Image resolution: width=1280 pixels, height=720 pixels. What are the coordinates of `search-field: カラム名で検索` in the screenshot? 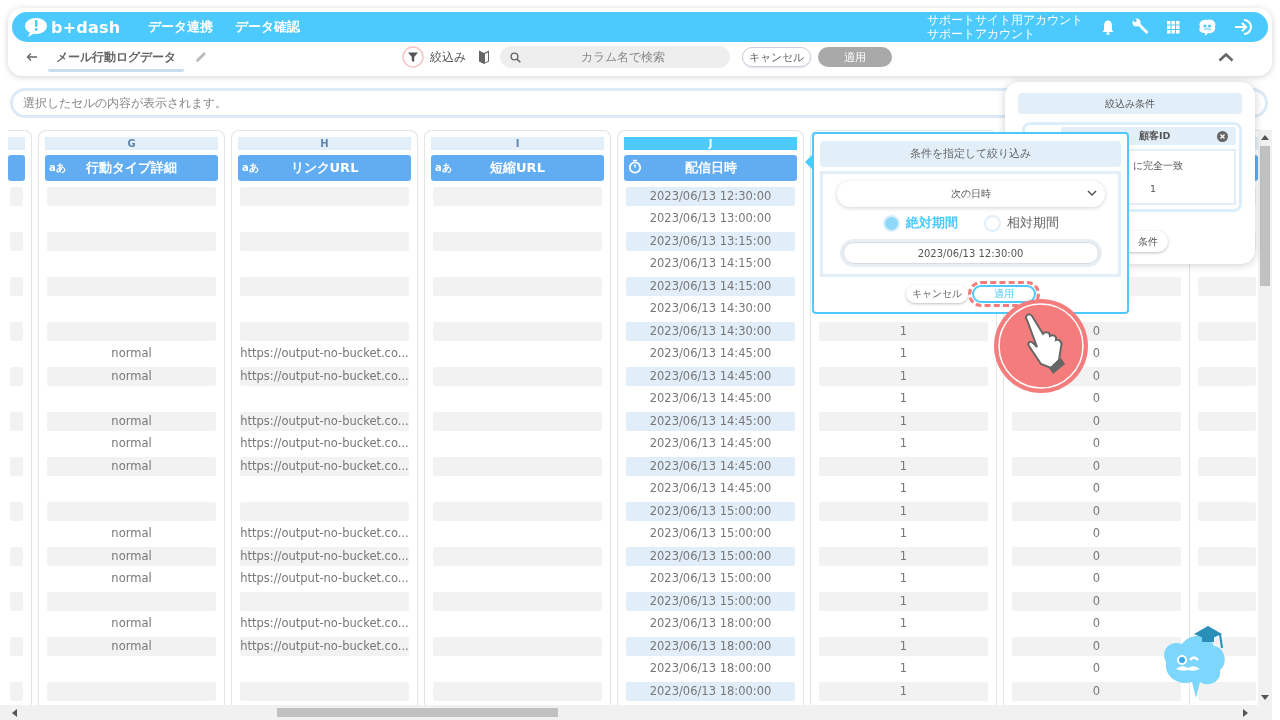 It's located at (615, 57).